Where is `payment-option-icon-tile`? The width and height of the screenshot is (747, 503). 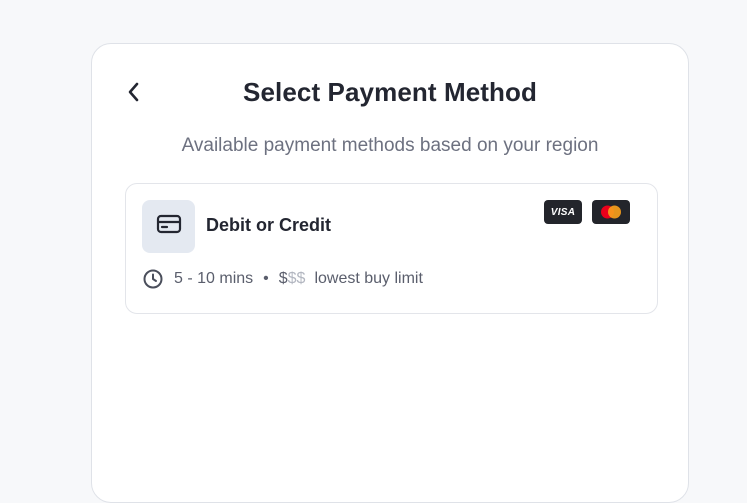 payment-option-icon-tile is located at coordinates (168, 226).